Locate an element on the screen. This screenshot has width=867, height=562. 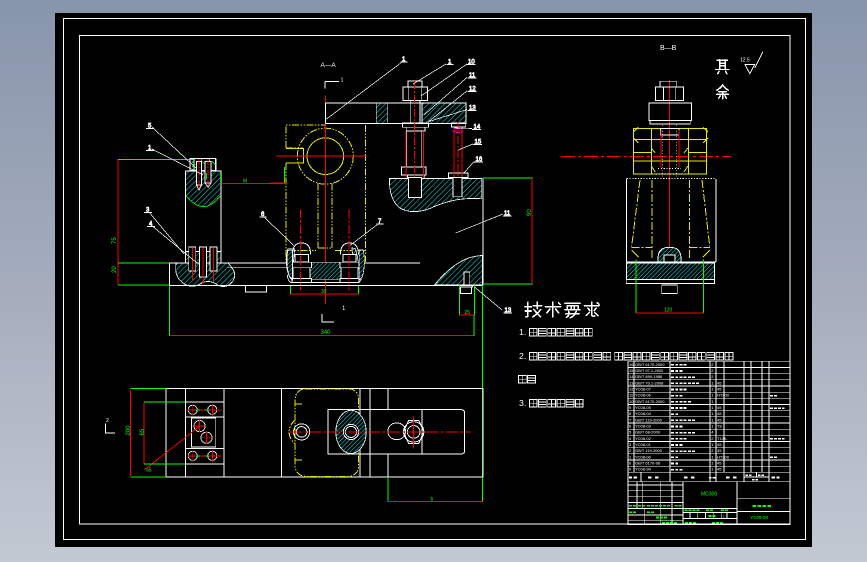
svg-text: 20 is located at coordinates (115, 269).